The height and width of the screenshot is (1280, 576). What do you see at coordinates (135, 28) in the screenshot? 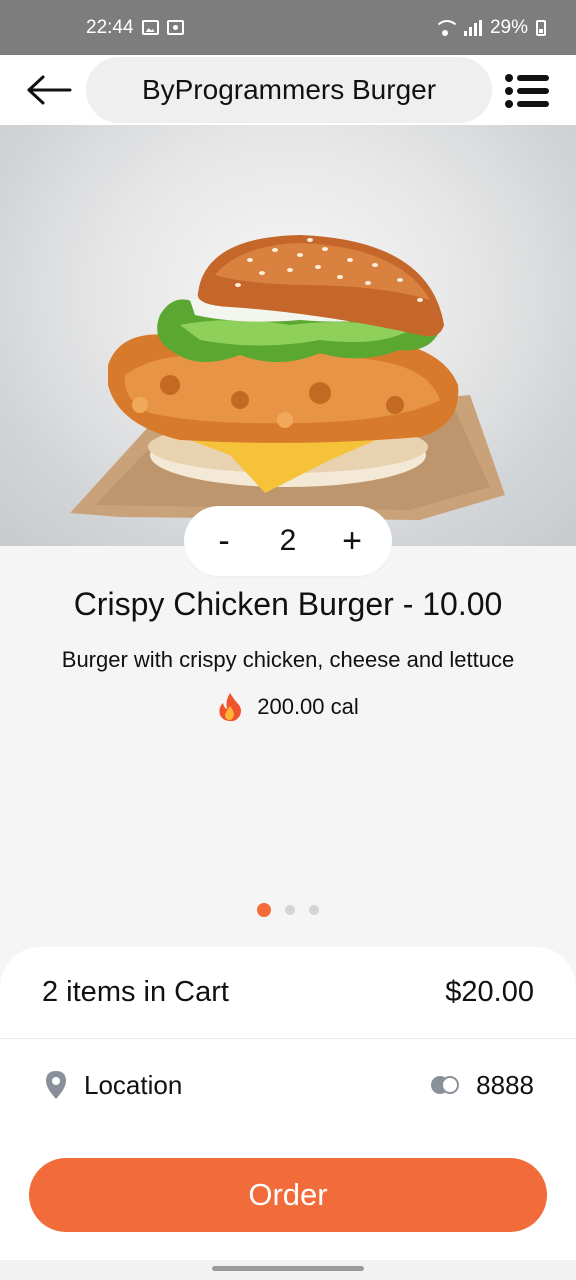
I see `status-left: 22:44` at bounding box center [135, 28].